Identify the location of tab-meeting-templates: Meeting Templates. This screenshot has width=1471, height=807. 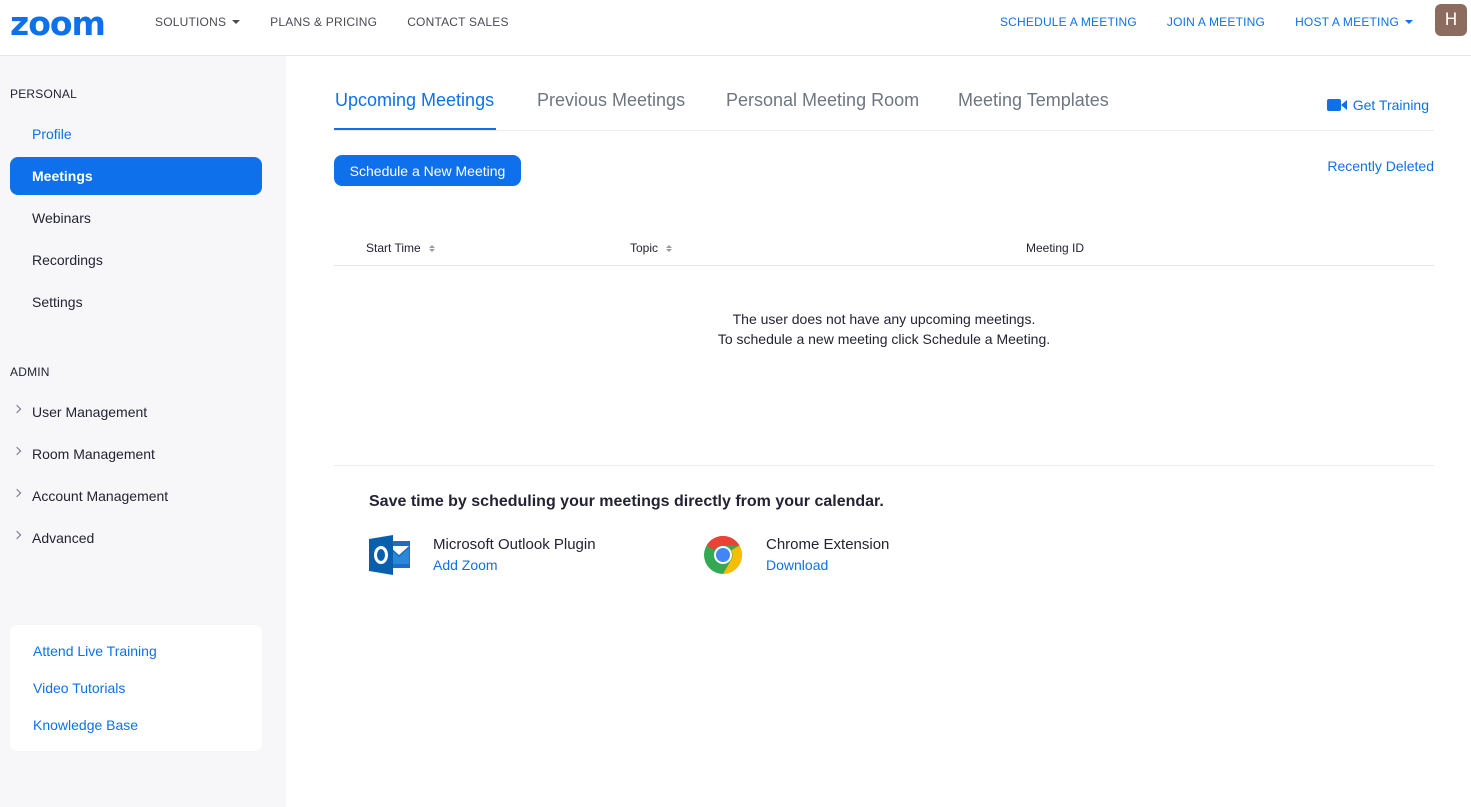
(1033, 100).